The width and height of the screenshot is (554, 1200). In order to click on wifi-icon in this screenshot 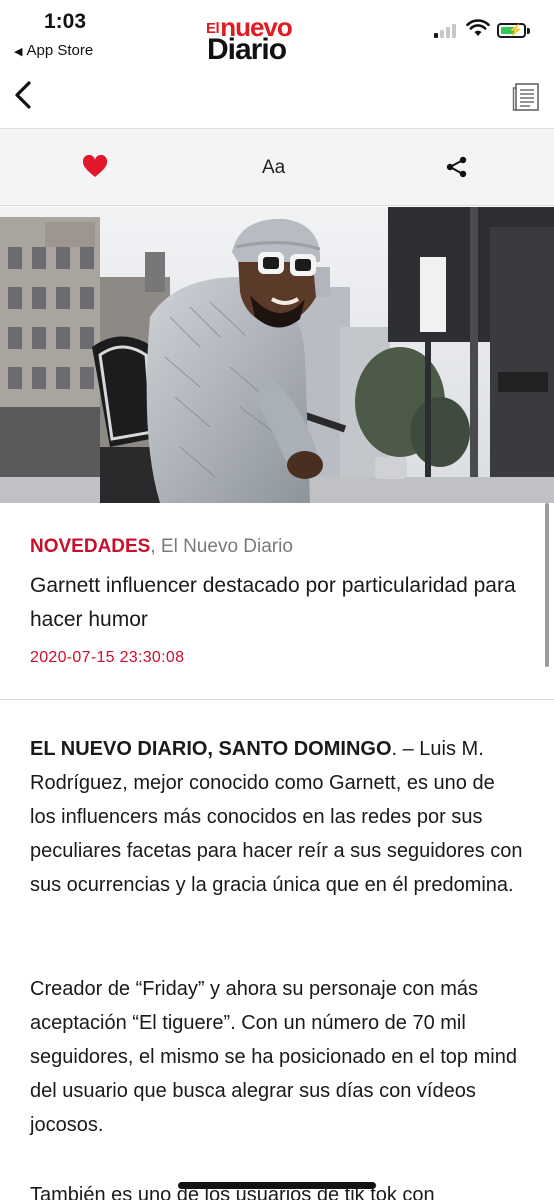, I will do `click(478, 27)`.